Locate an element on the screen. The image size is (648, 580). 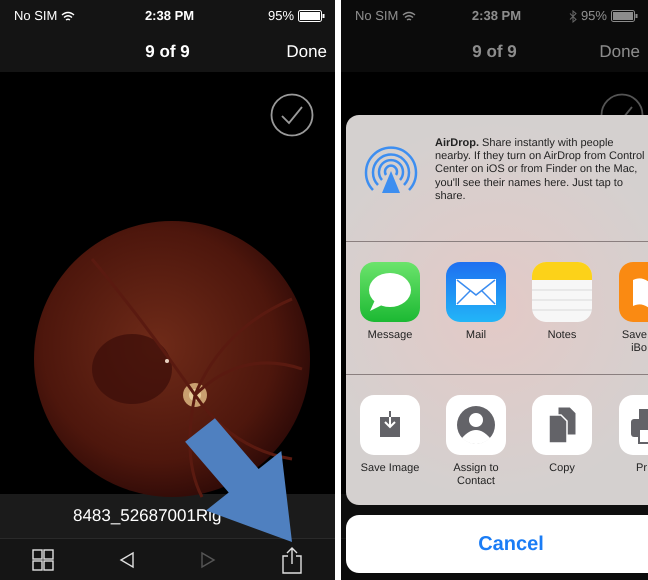
share-option: Mail is located at coordinates (476, 318).